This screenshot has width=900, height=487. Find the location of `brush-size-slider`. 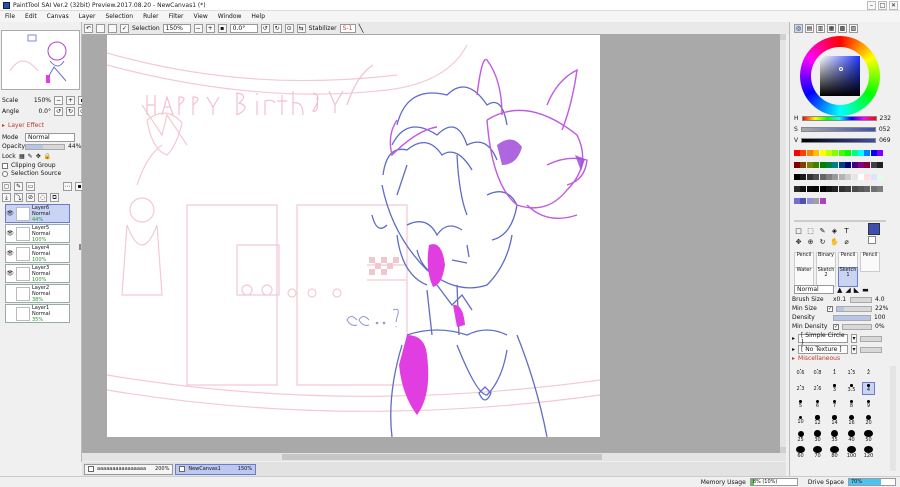

brush-size-slider is located at coordinates (861, 299).